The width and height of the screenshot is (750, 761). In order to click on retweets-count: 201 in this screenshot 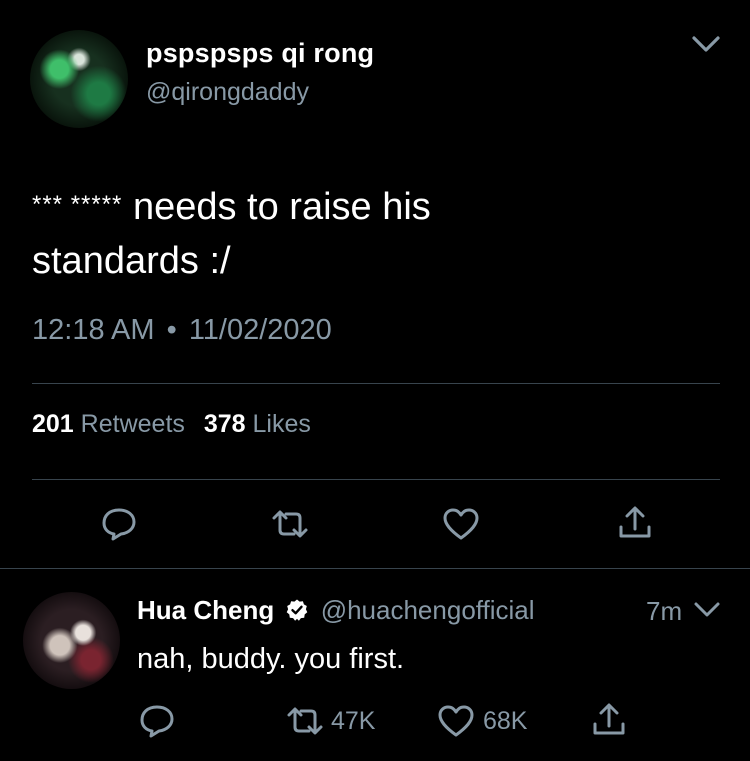, I will do `click(53, 424)`.